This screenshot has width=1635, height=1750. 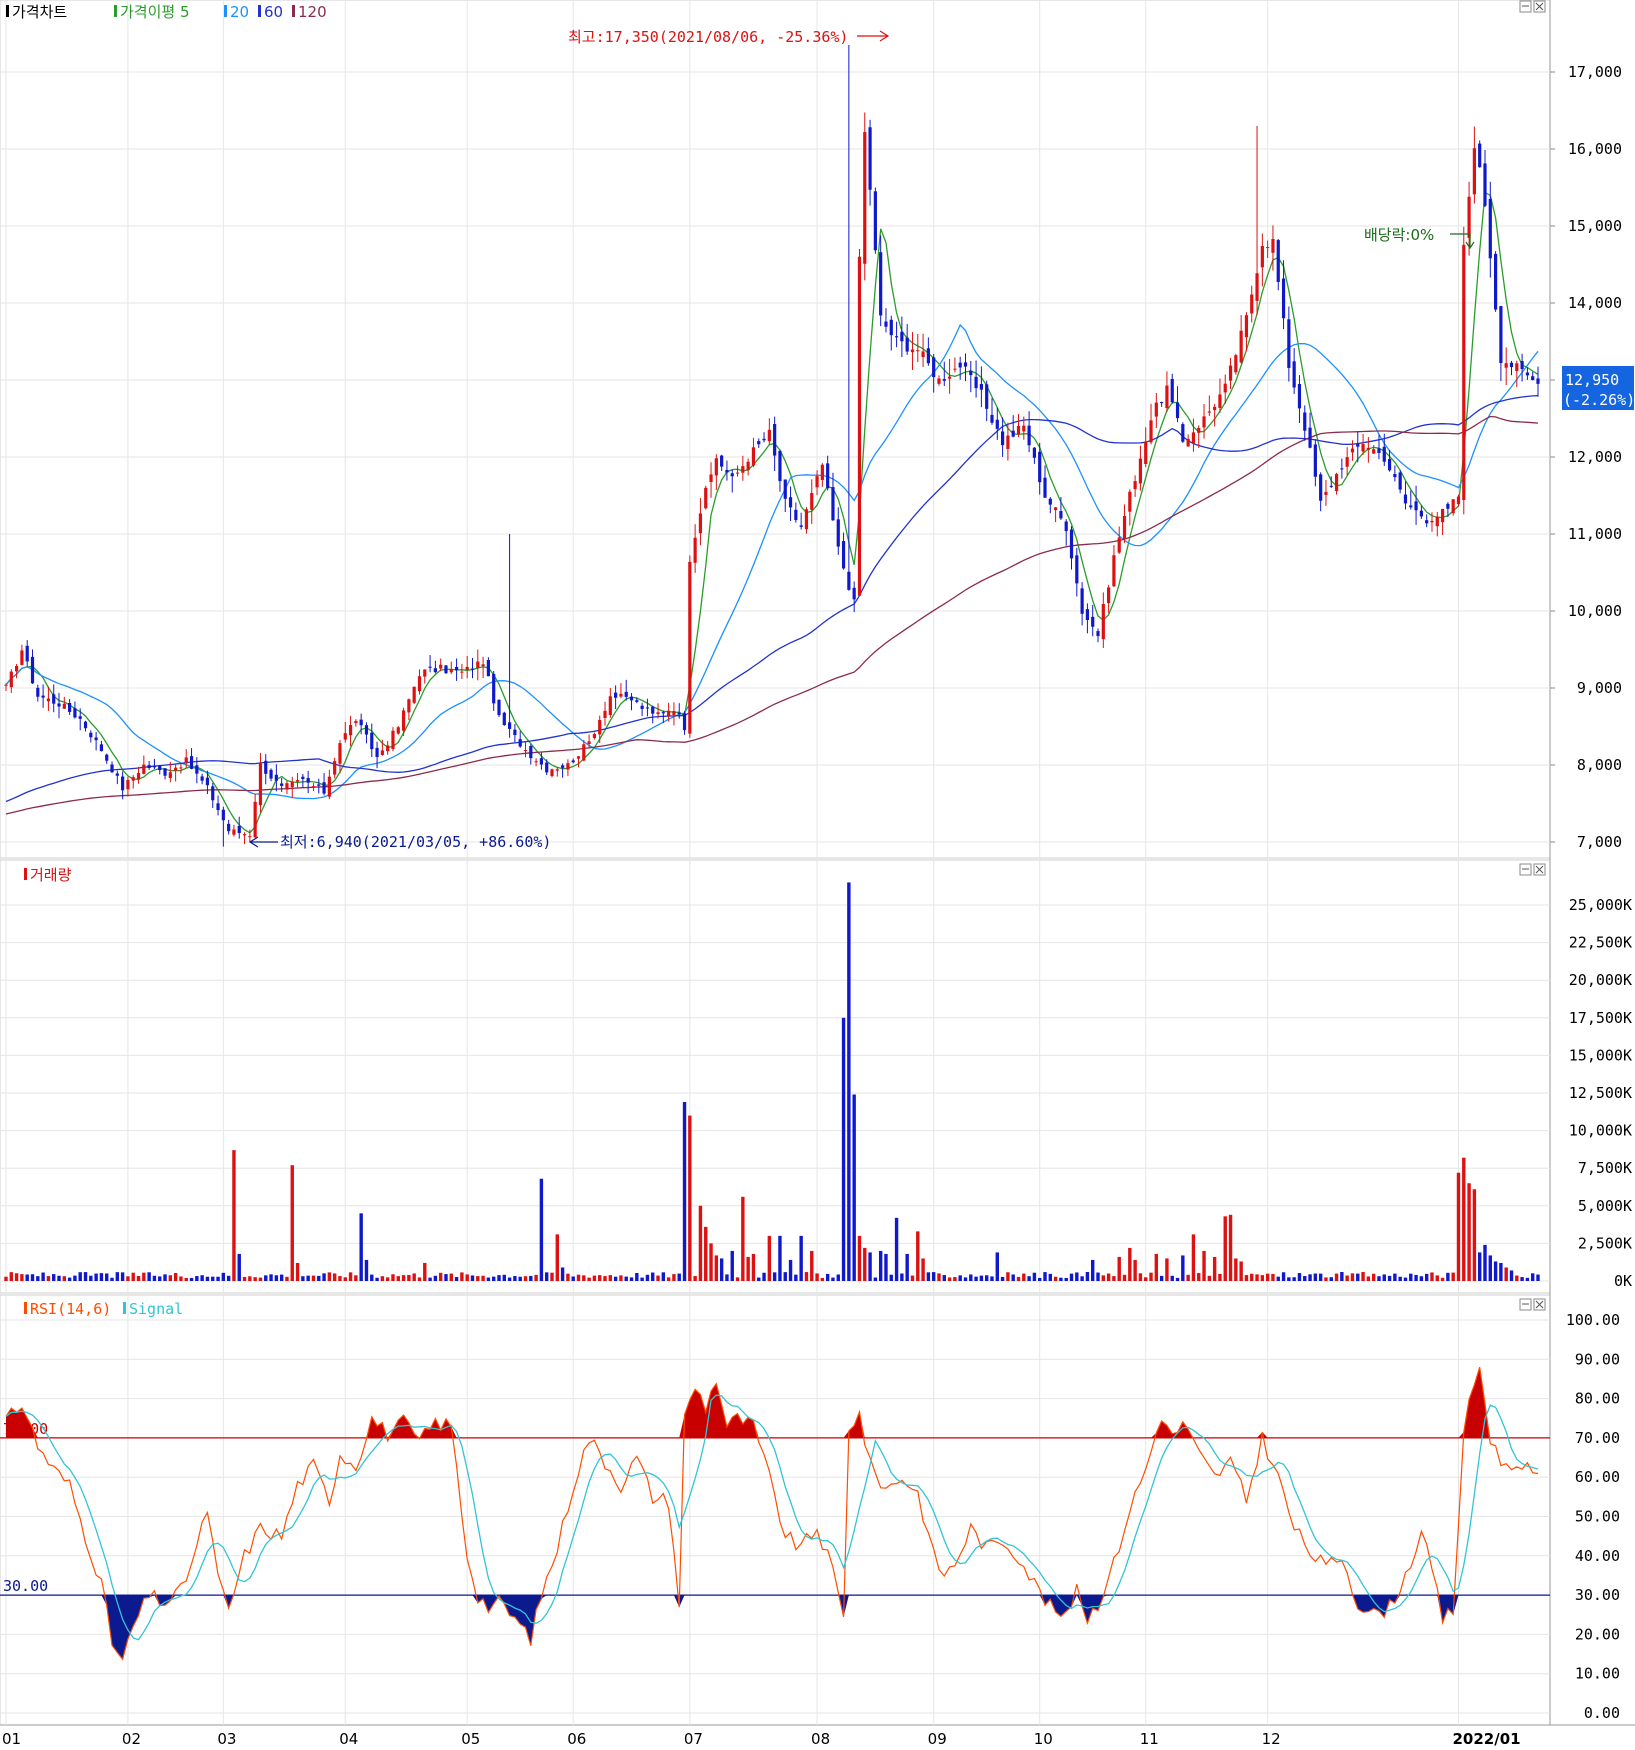 What do you see at coordinates (1600, 943) in the screenshot?
I see `volume-axis-label: 22,500K` at bounding box center [1600, 943].